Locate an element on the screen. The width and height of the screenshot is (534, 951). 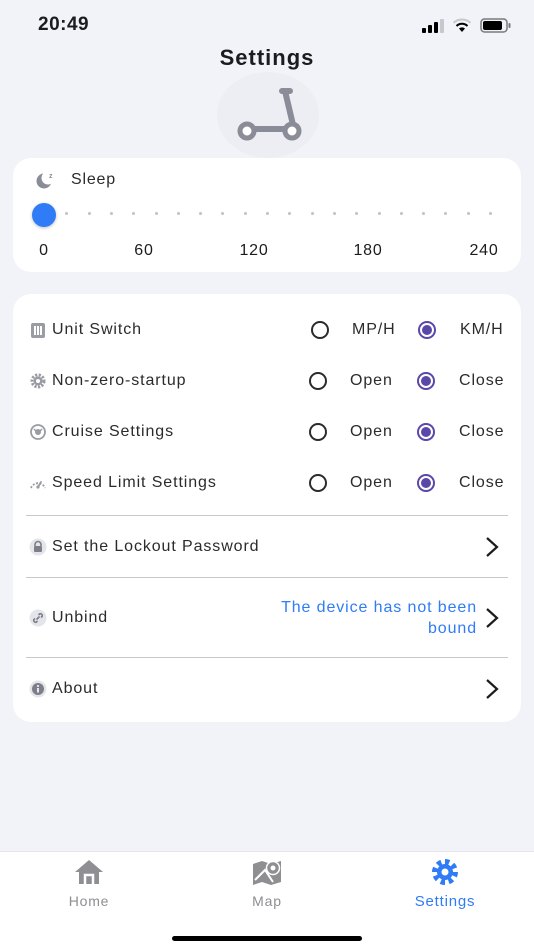
battery-icon is located at coordinates (495, 25).